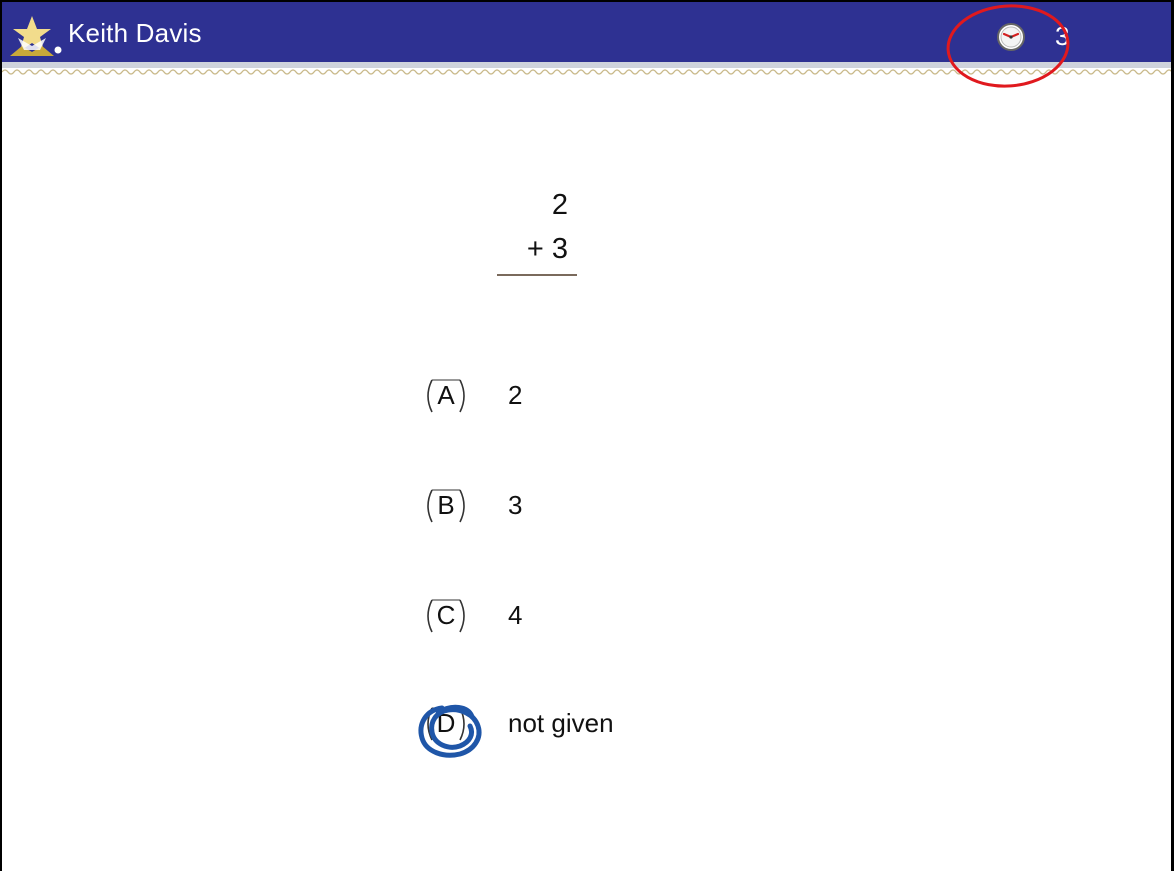 This screenshot has width=1174, height=871. What do you see at coordinates (580, 508) in the screenshot?
I see `answer-choice-b: B 3` at bounding box center [580, 508].